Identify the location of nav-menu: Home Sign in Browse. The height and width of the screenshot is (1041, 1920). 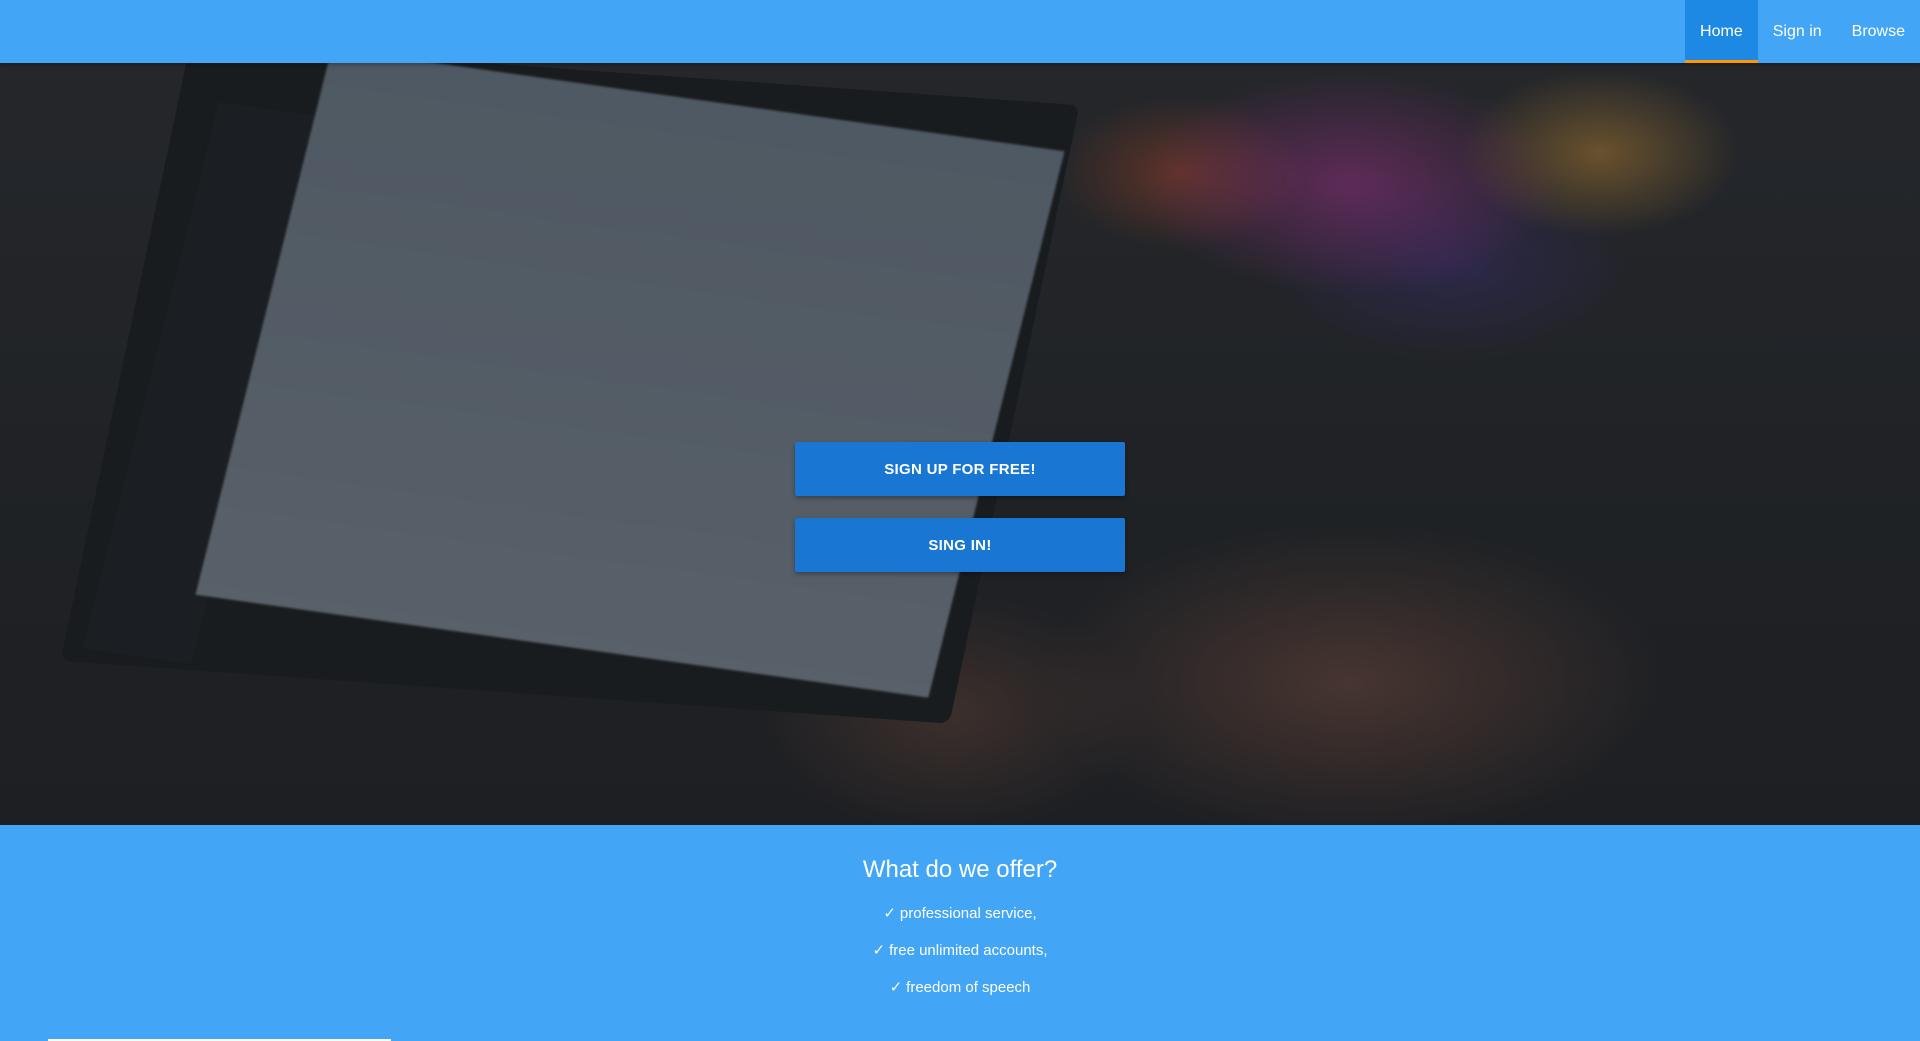
(1802, 31).